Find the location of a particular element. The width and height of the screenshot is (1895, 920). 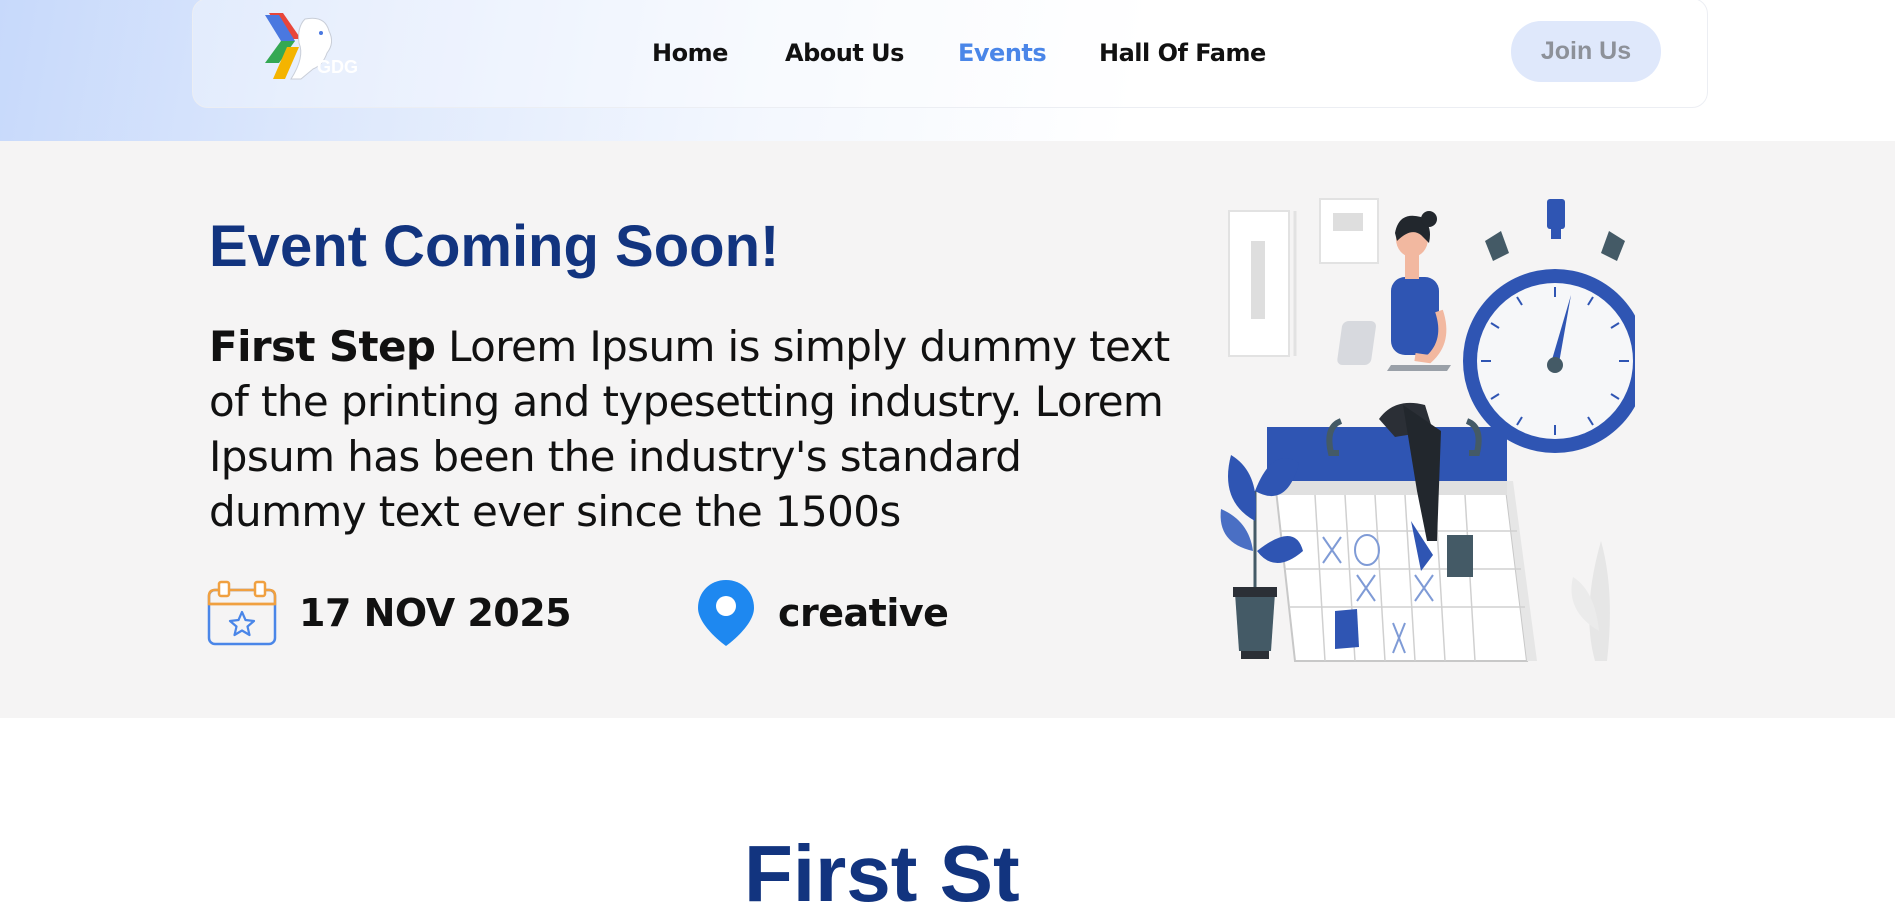

event-location-text: creative is located at coordinates (863, 613).